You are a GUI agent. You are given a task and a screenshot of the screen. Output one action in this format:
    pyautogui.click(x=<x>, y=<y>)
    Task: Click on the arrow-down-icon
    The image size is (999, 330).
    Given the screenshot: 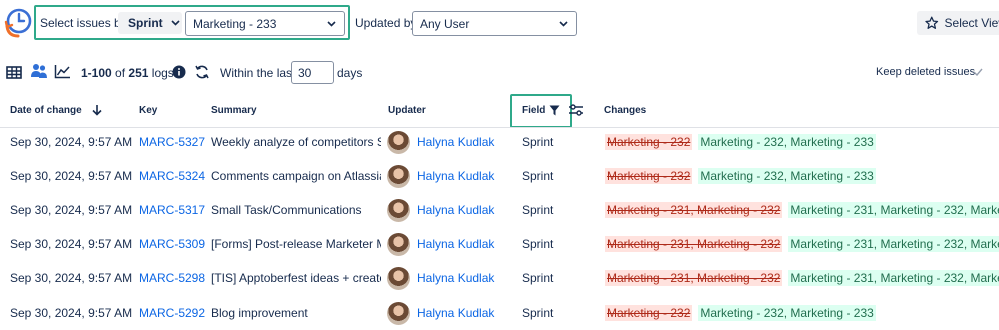 What is the action you would take?
    pyautogui.click(x=97, y=110)
    